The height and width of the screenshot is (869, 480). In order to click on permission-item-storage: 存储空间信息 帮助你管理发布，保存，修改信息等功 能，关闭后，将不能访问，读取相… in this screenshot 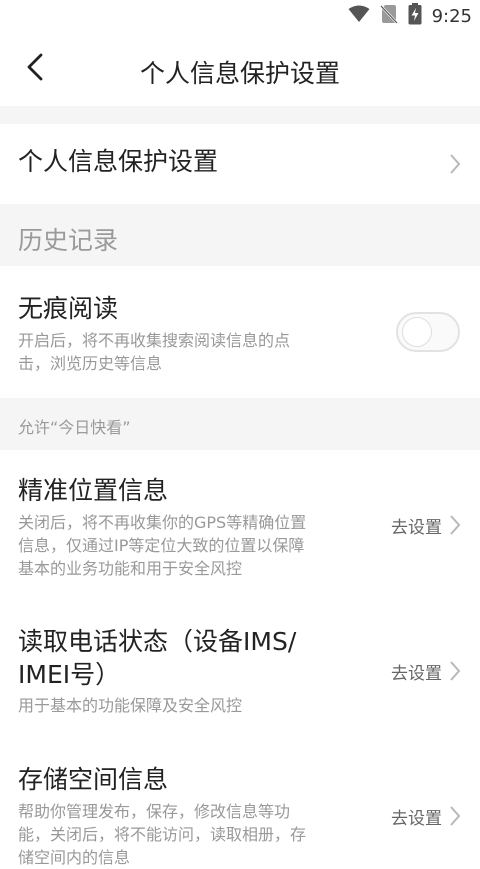, I will do `click(240, 807)`.